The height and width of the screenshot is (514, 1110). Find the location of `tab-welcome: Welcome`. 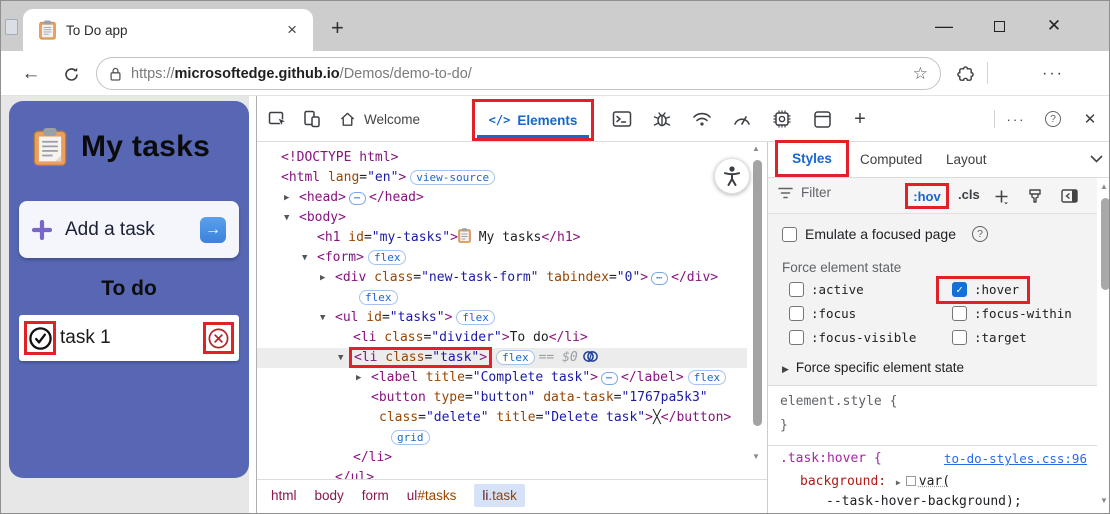

tab-welcome: Welcome is located at coordinates (379, 119).